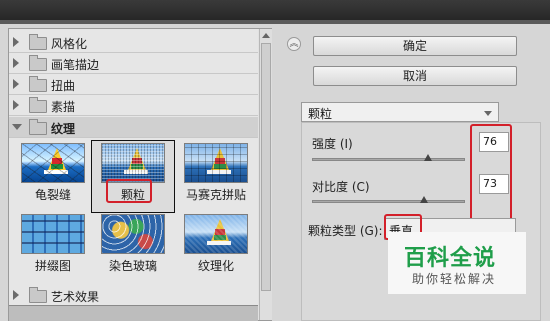  Describe the element at coordinates (388, 159) in the screenshot. I see `intensity-slider-track` at that location.